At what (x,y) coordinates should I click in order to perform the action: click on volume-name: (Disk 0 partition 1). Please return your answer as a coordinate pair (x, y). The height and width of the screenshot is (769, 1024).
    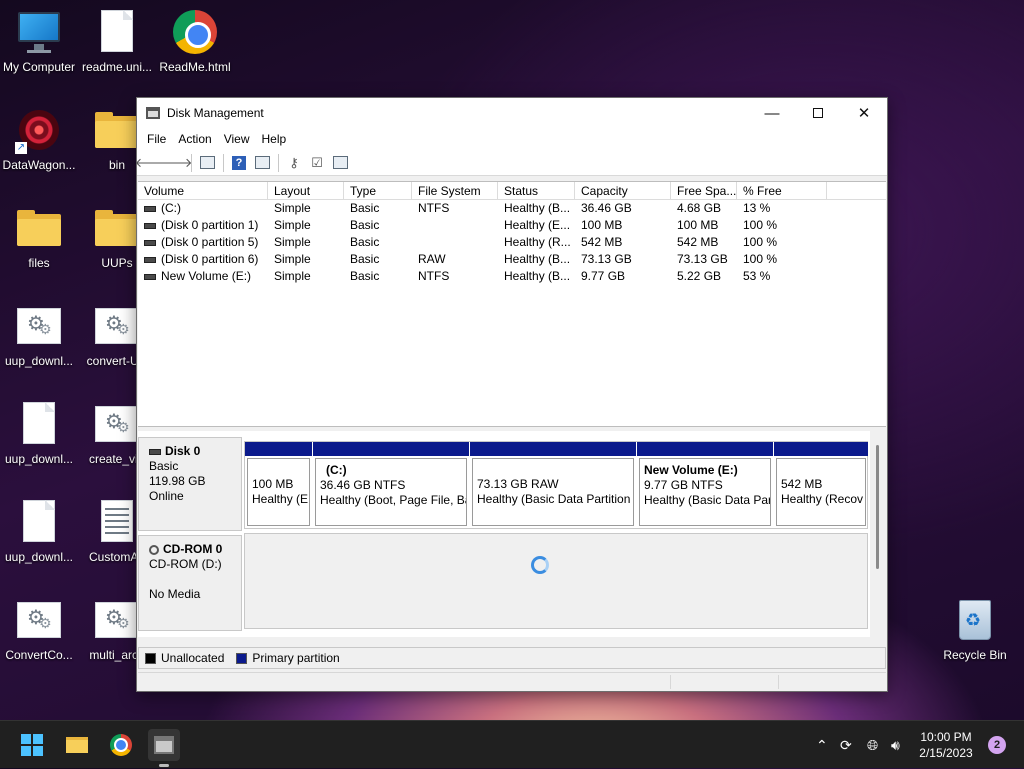
    Looking at the image, I should click on (210, 225).